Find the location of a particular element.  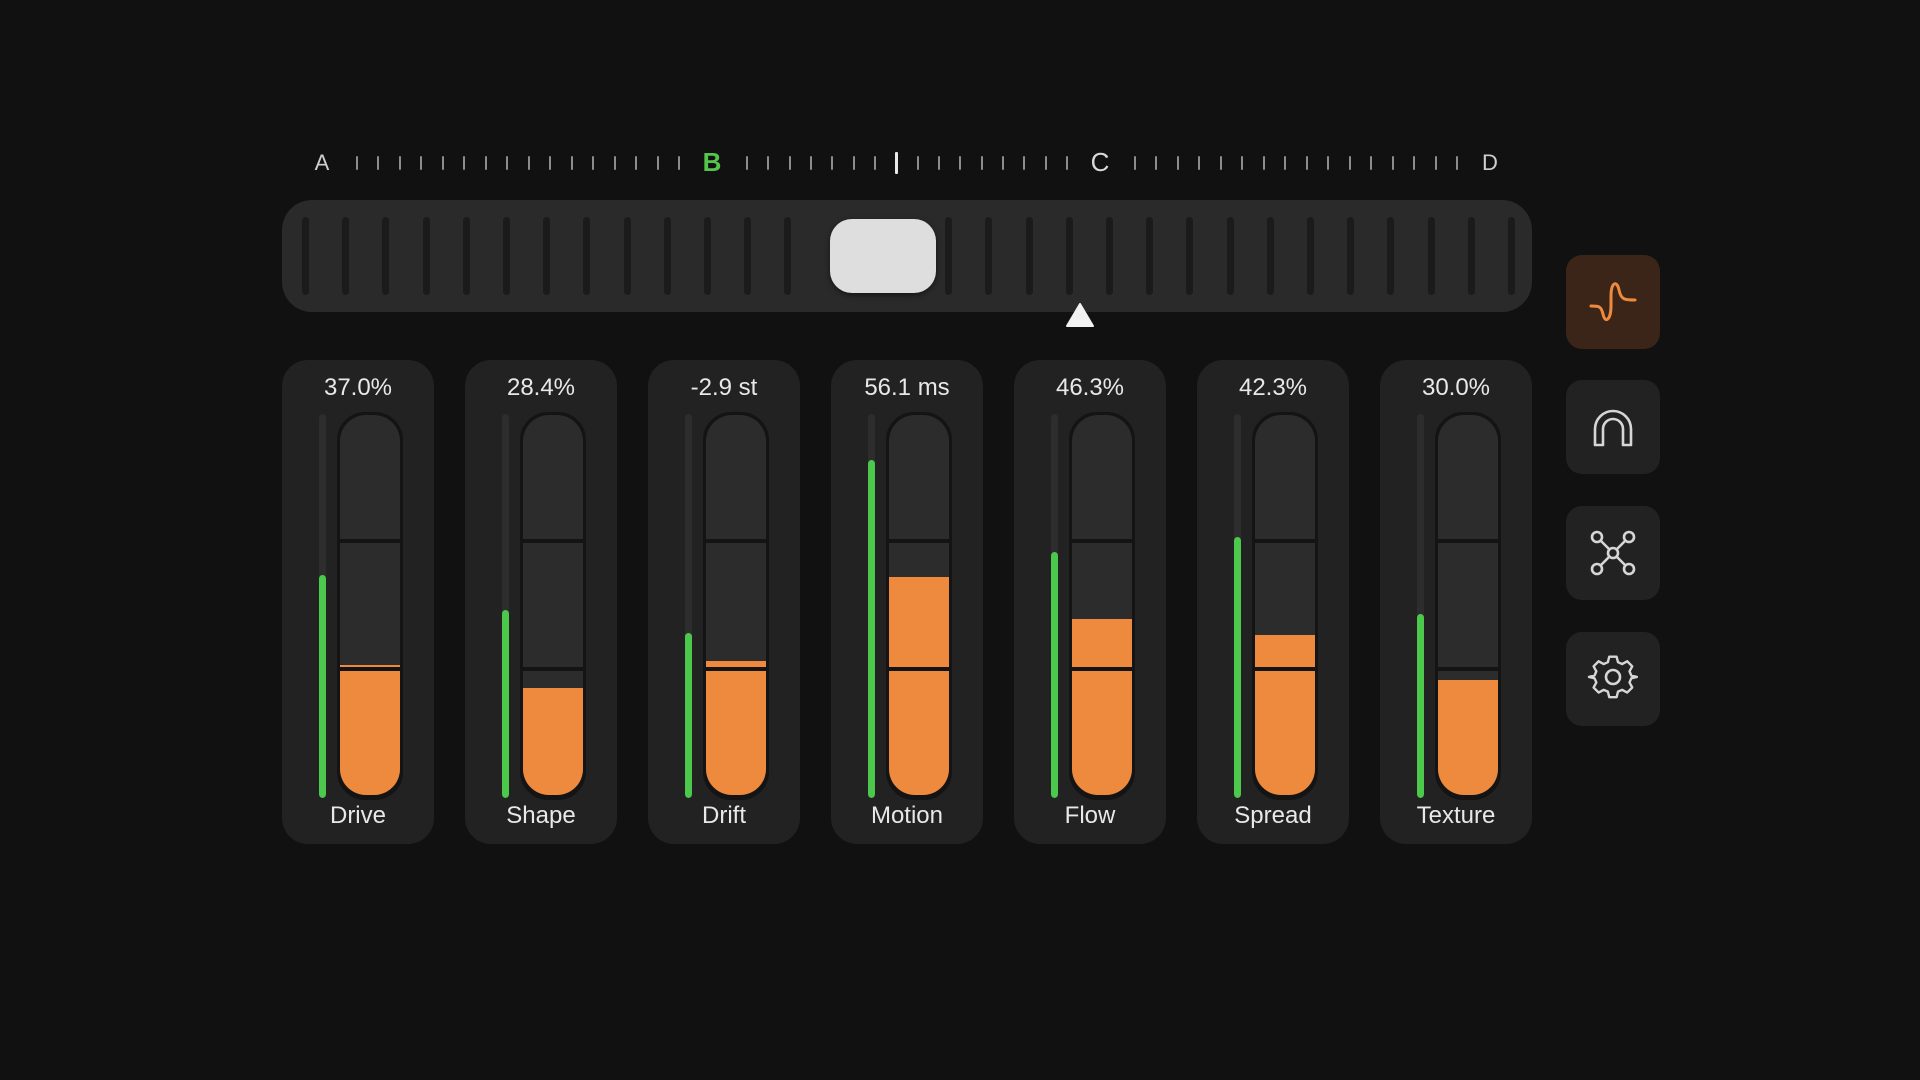

scrub-bar is located at coordinates (907, 256).